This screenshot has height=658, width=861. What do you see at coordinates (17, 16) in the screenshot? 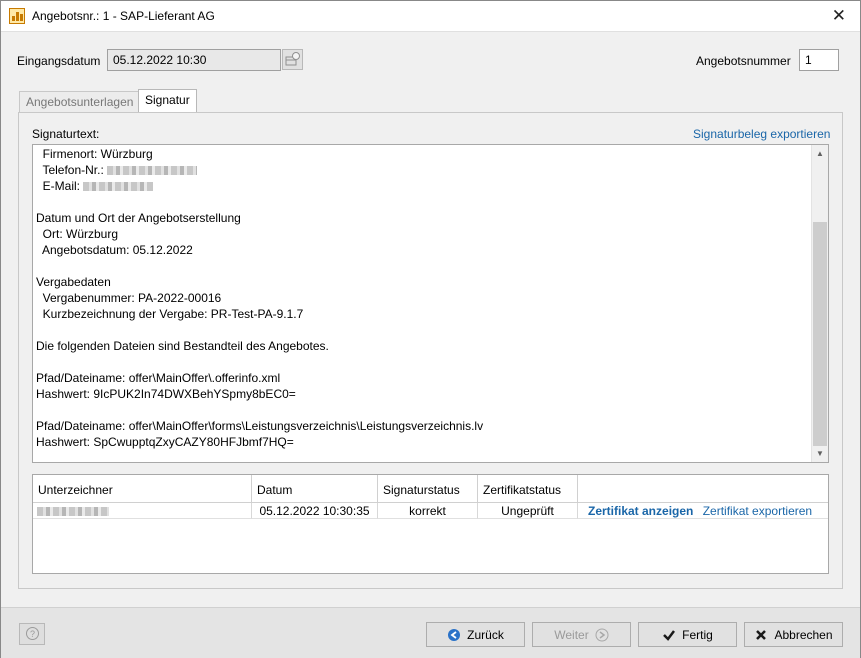
I see `app-icon` at bounding box center [17, 16].